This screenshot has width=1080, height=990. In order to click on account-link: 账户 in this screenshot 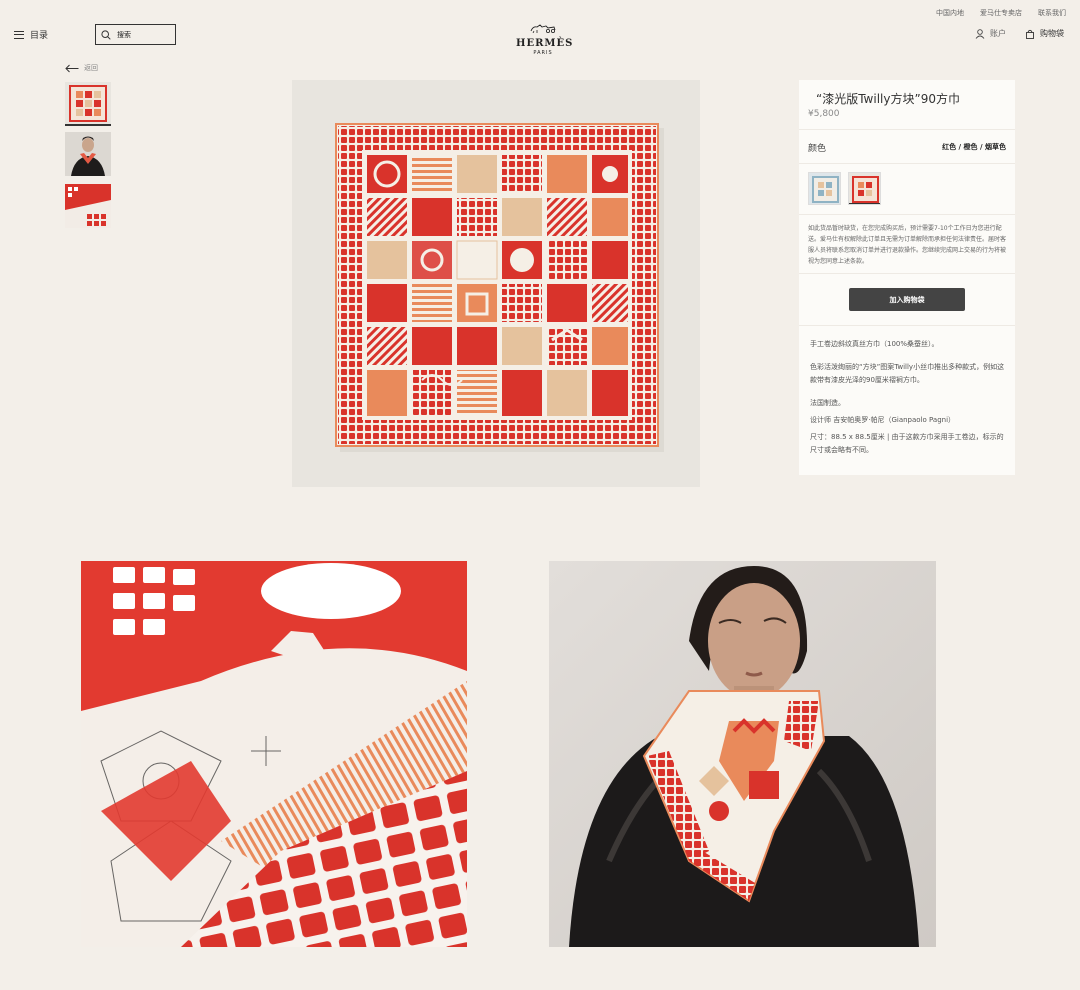, I will do `click(990, 33)`.